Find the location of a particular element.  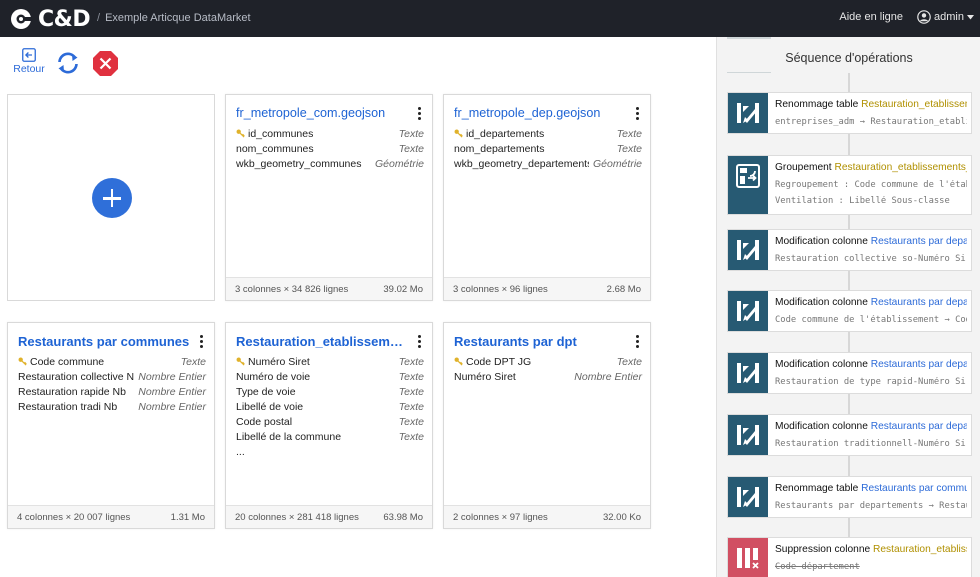

dataset-title: fr_metropole_com.geojson is located at coordinates (322, 113).